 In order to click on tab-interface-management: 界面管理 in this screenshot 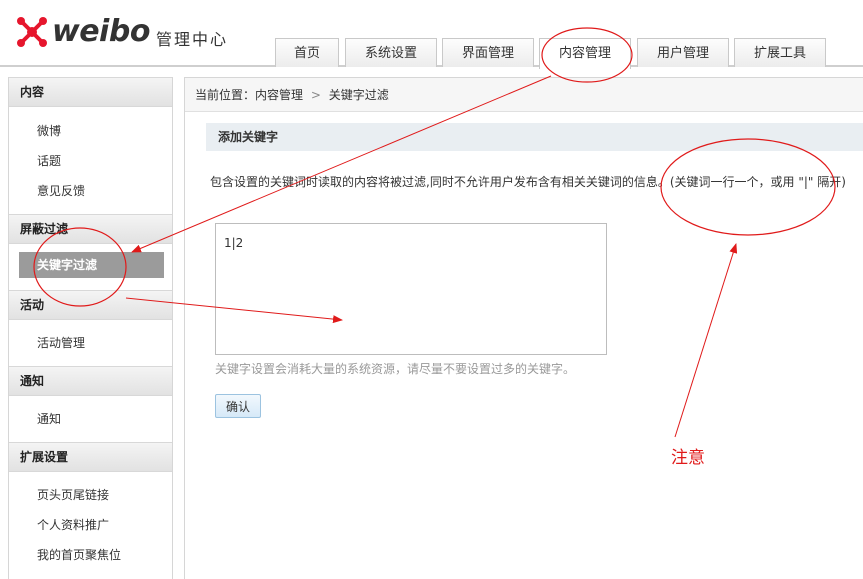, I will do `click(488, 52)`.